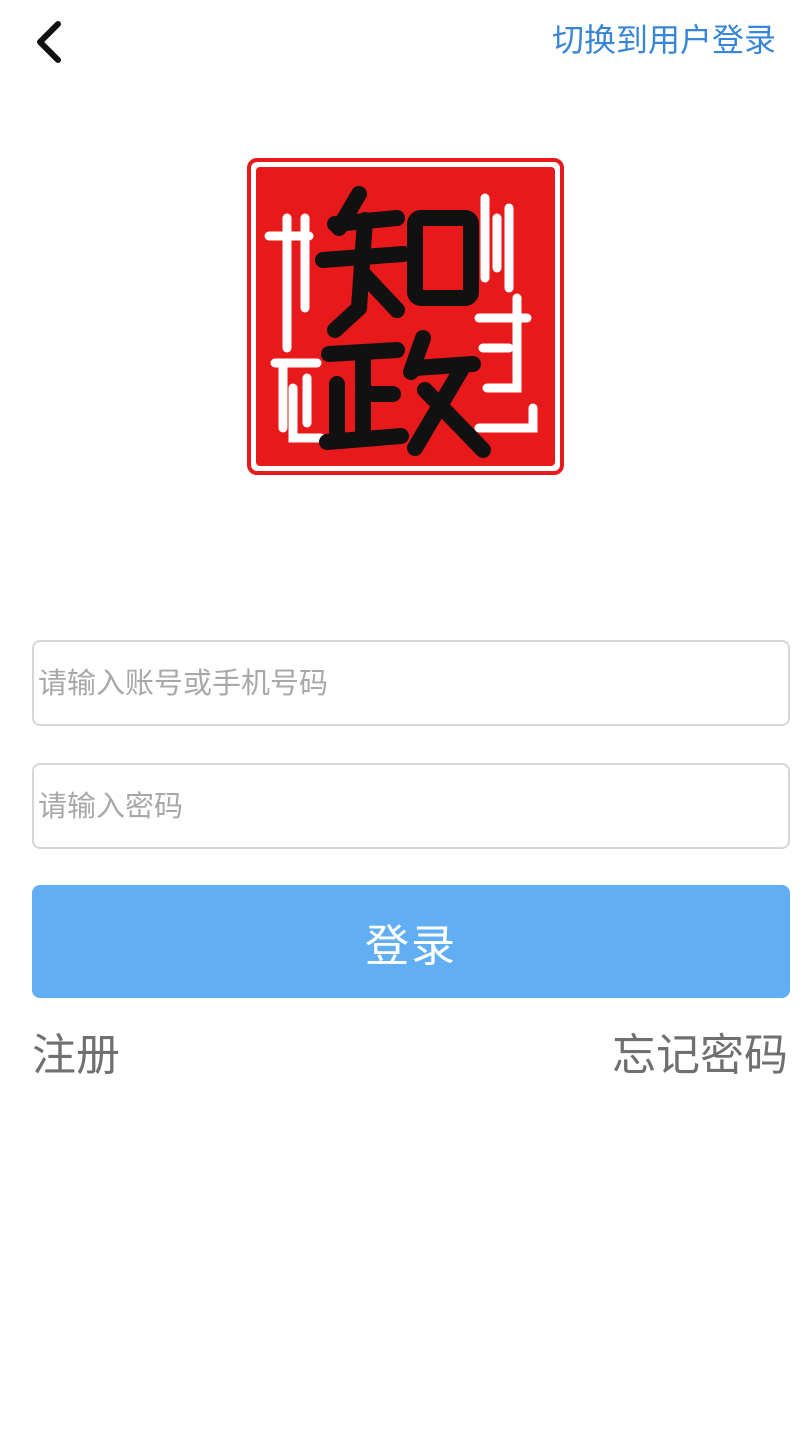 Image resolution: width=810 pixels, height=1440 pixels. I want to click on account-input-container, so click(411, 683).